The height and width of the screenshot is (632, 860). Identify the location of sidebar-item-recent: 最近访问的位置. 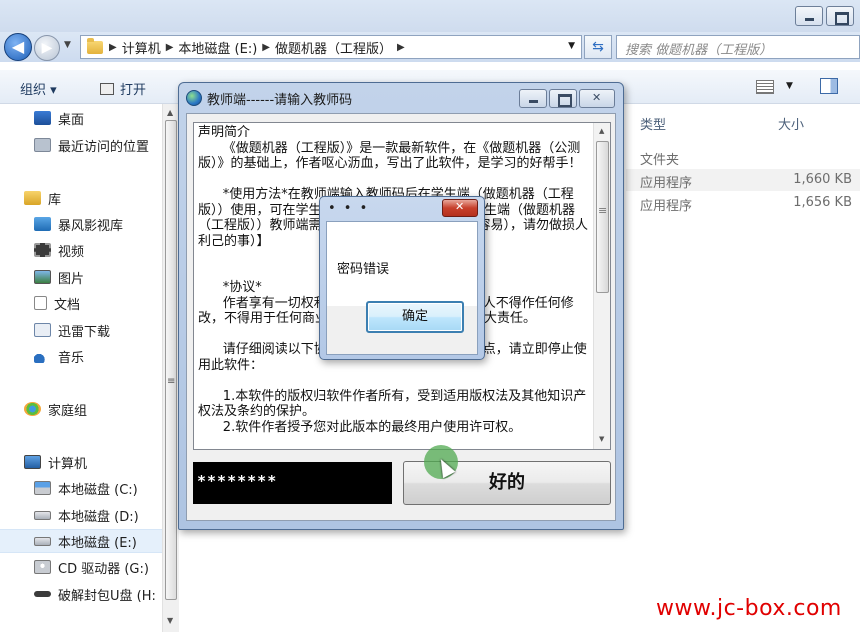
(81, 145).